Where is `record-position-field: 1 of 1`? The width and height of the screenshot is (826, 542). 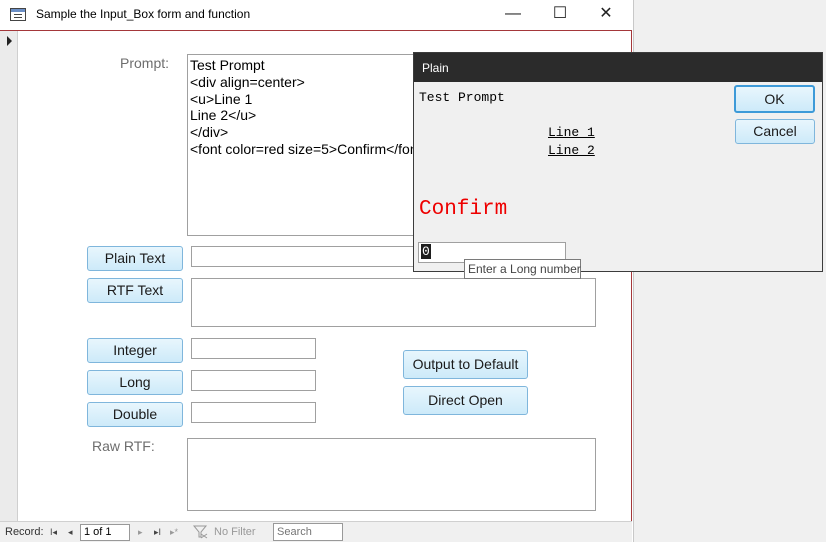 record-position-field: 1 of 1 is located at coordinates (105, 532).